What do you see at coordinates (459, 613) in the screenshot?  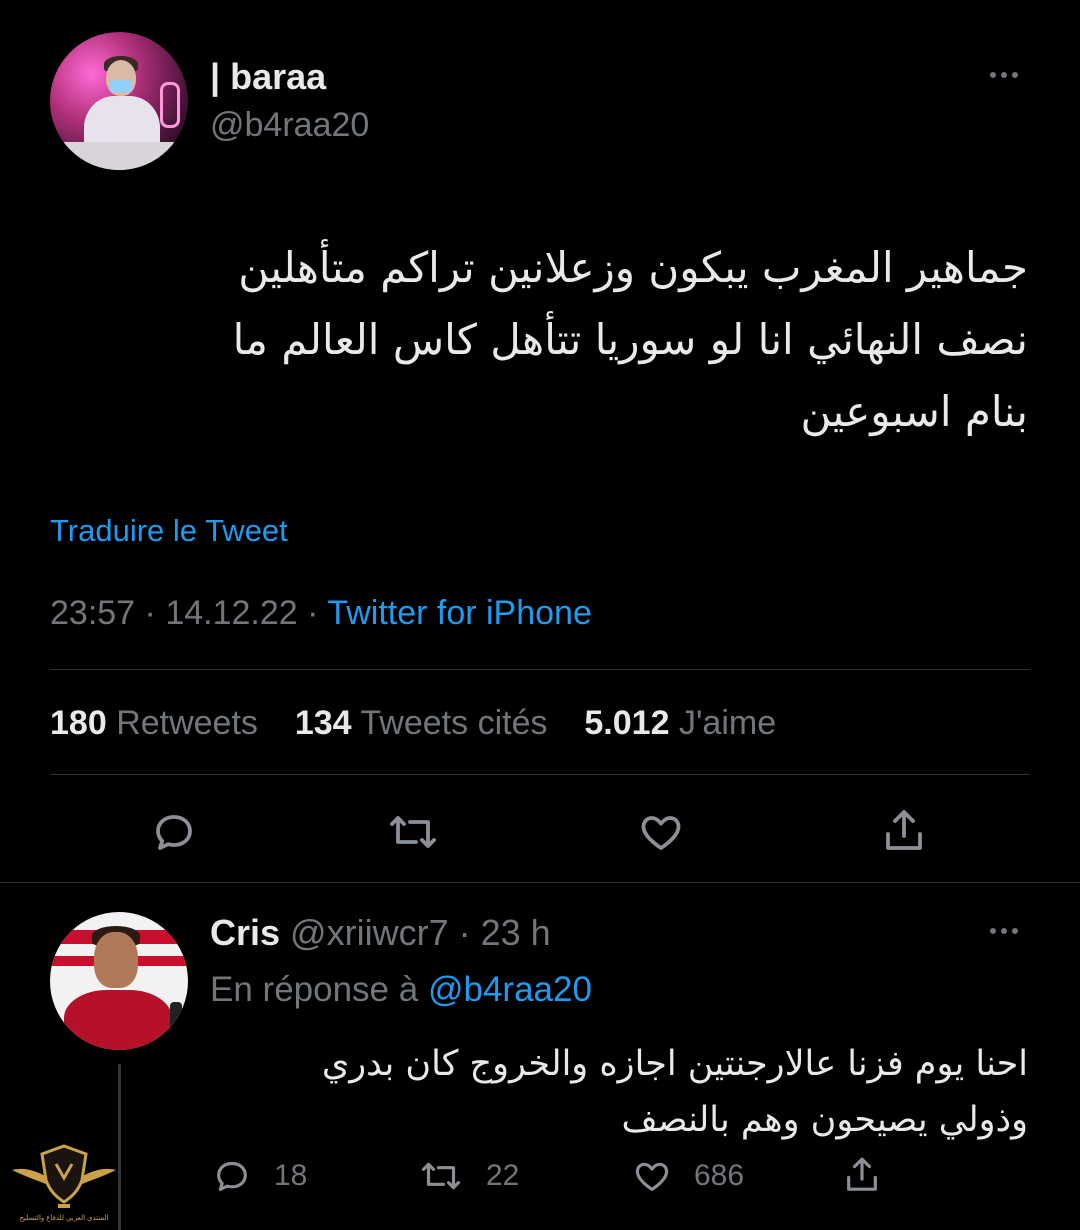 I see `tweet-source-link: Twitter for iPhone` at bounding box center [459, 613].